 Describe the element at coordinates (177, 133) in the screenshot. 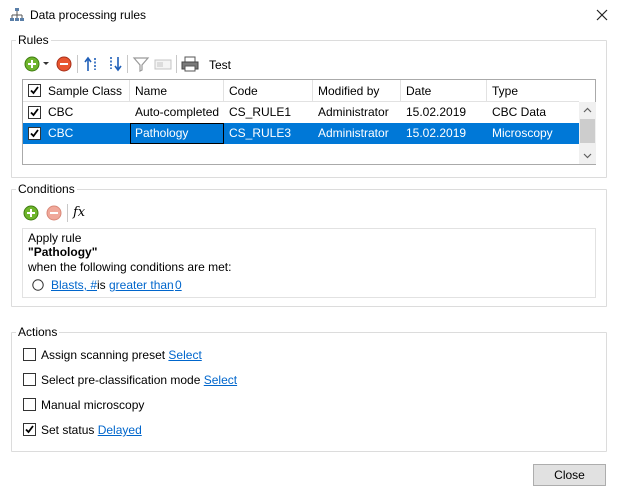

I see `cell-name: Pathology` at that location.